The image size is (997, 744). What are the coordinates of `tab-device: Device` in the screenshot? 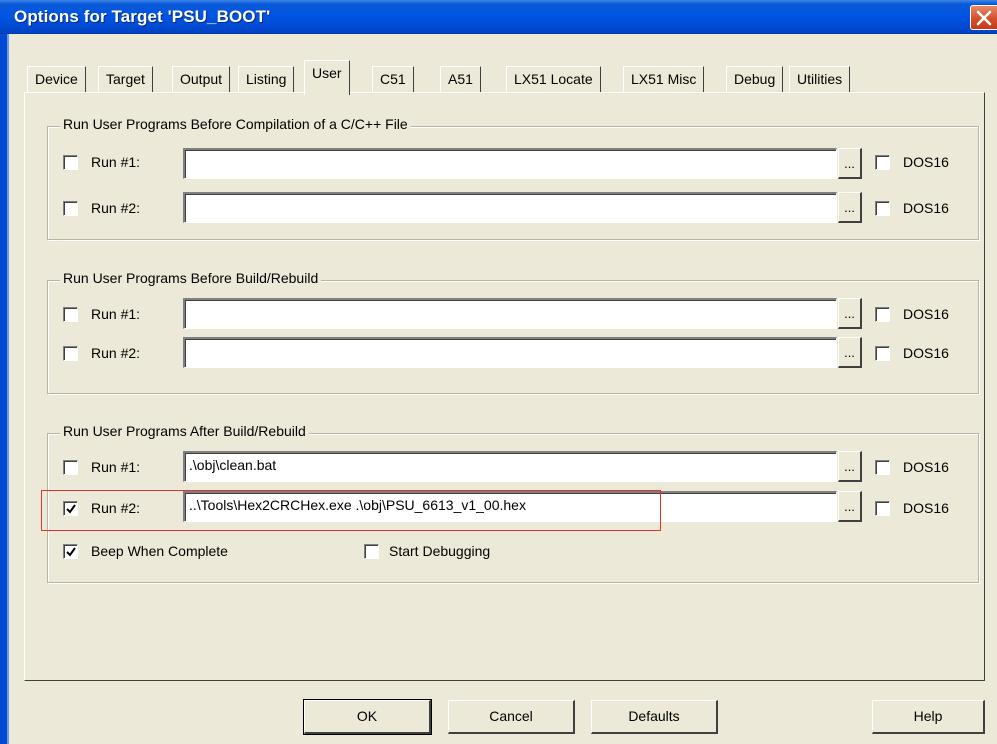 It's located at (56, 79).